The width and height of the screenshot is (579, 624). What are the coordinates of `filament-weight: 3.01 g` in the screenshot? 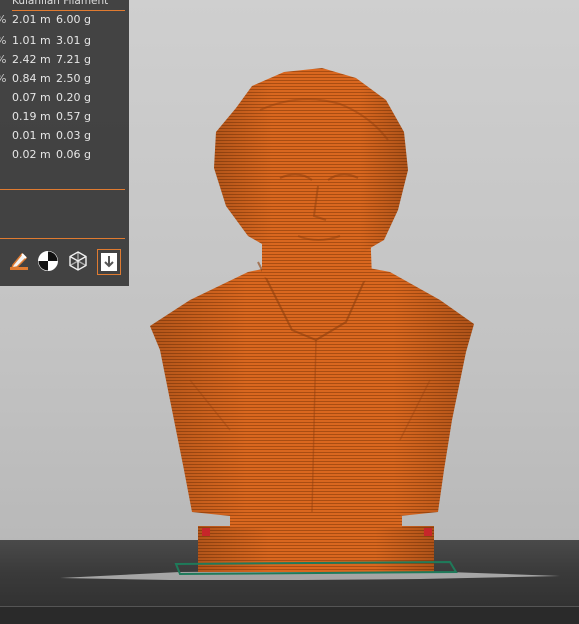 It's located at (73, 40).